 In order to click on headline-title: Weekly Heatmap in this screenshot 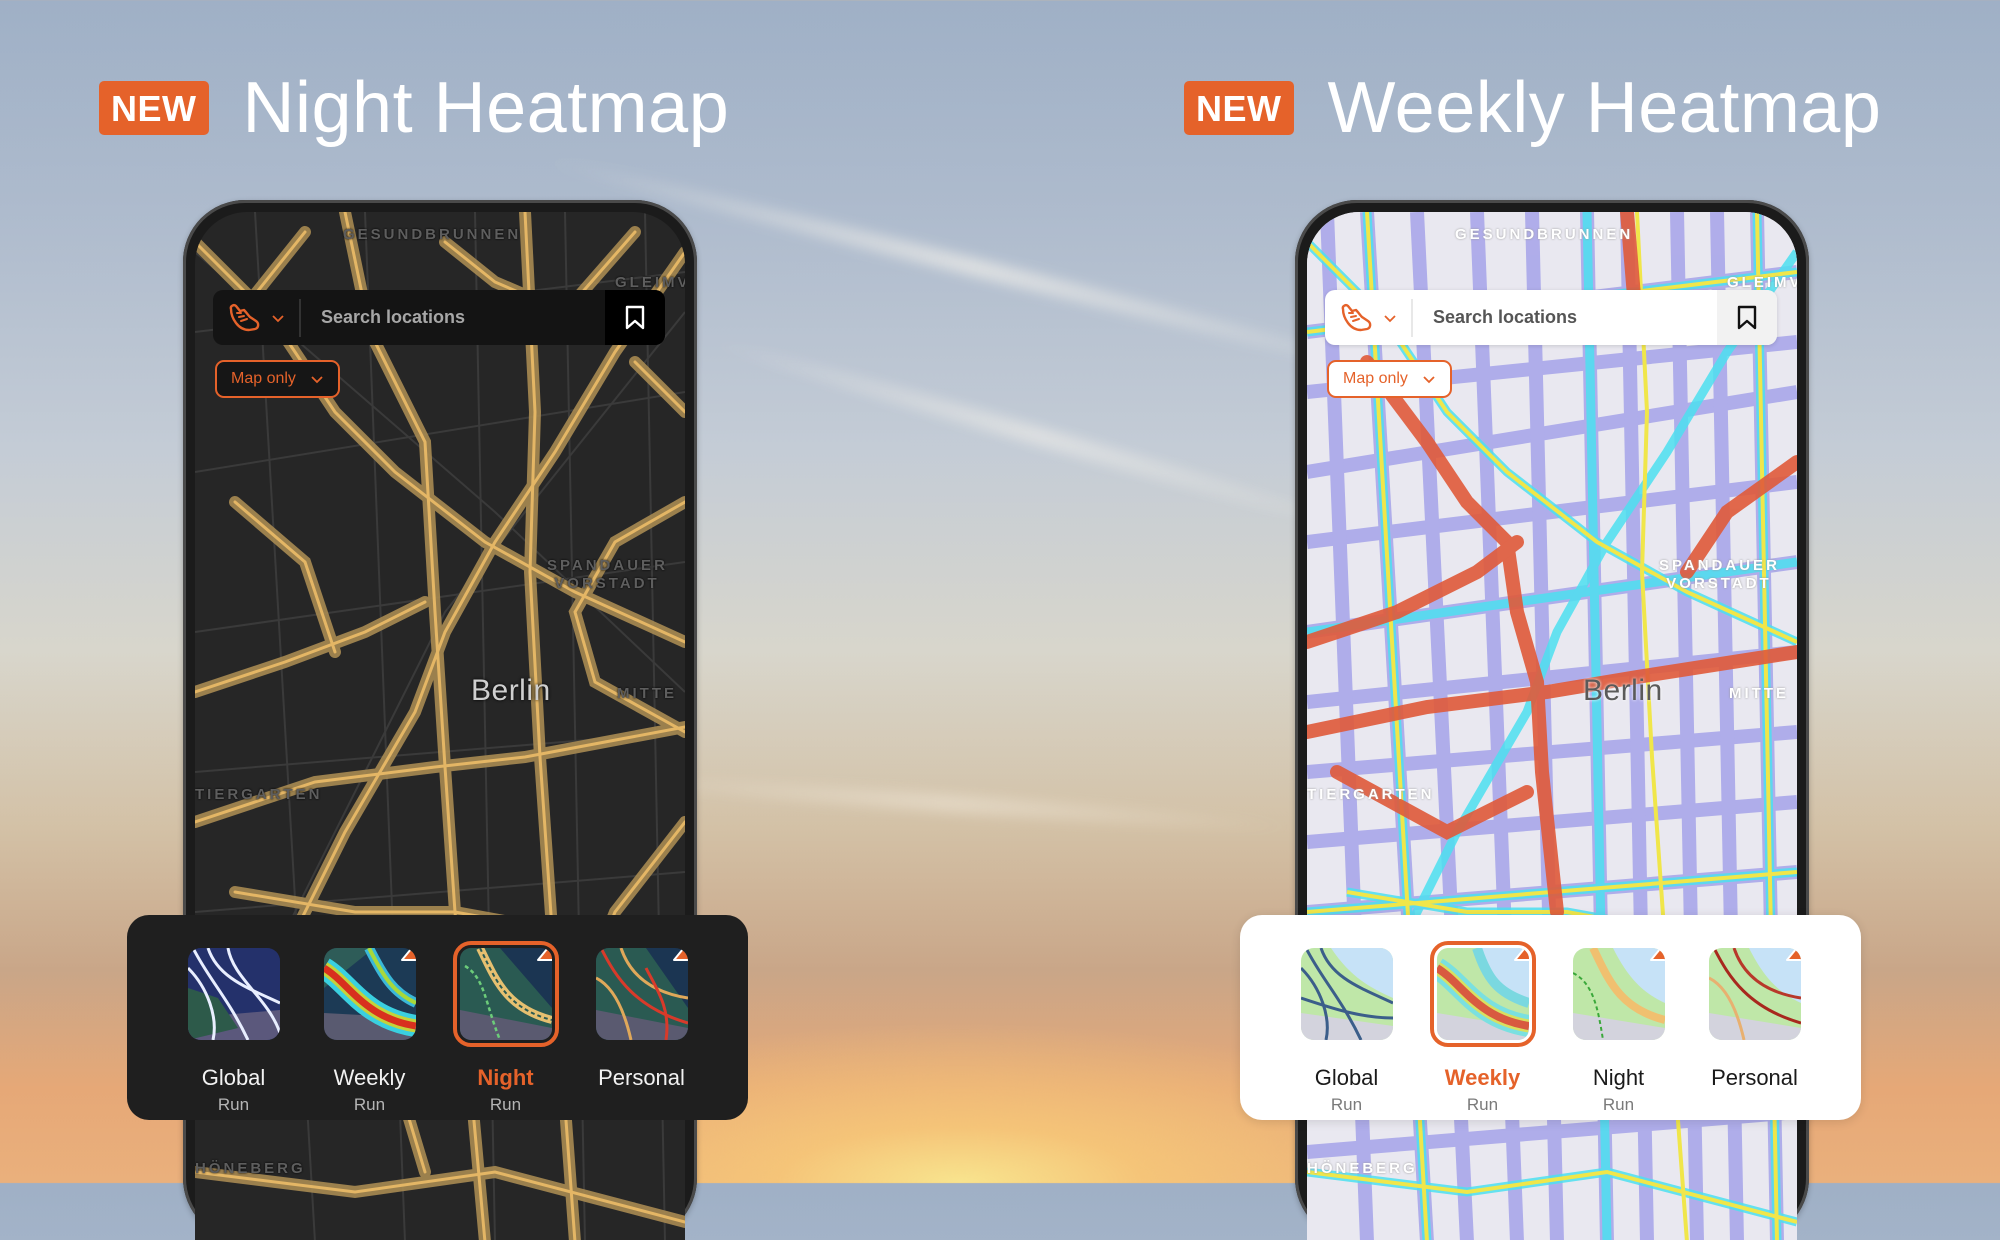, I will do `click(1604, 108)`.